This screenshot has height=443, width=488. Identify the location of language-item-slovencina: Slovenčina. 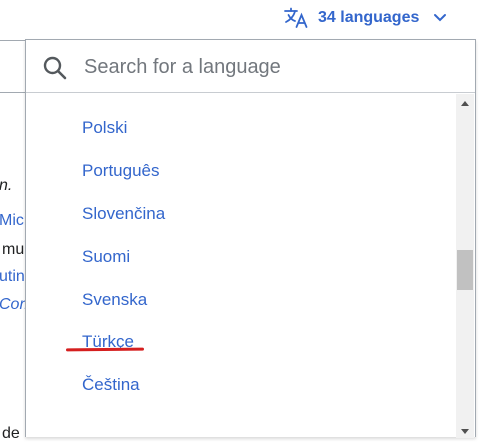
(123, 214).